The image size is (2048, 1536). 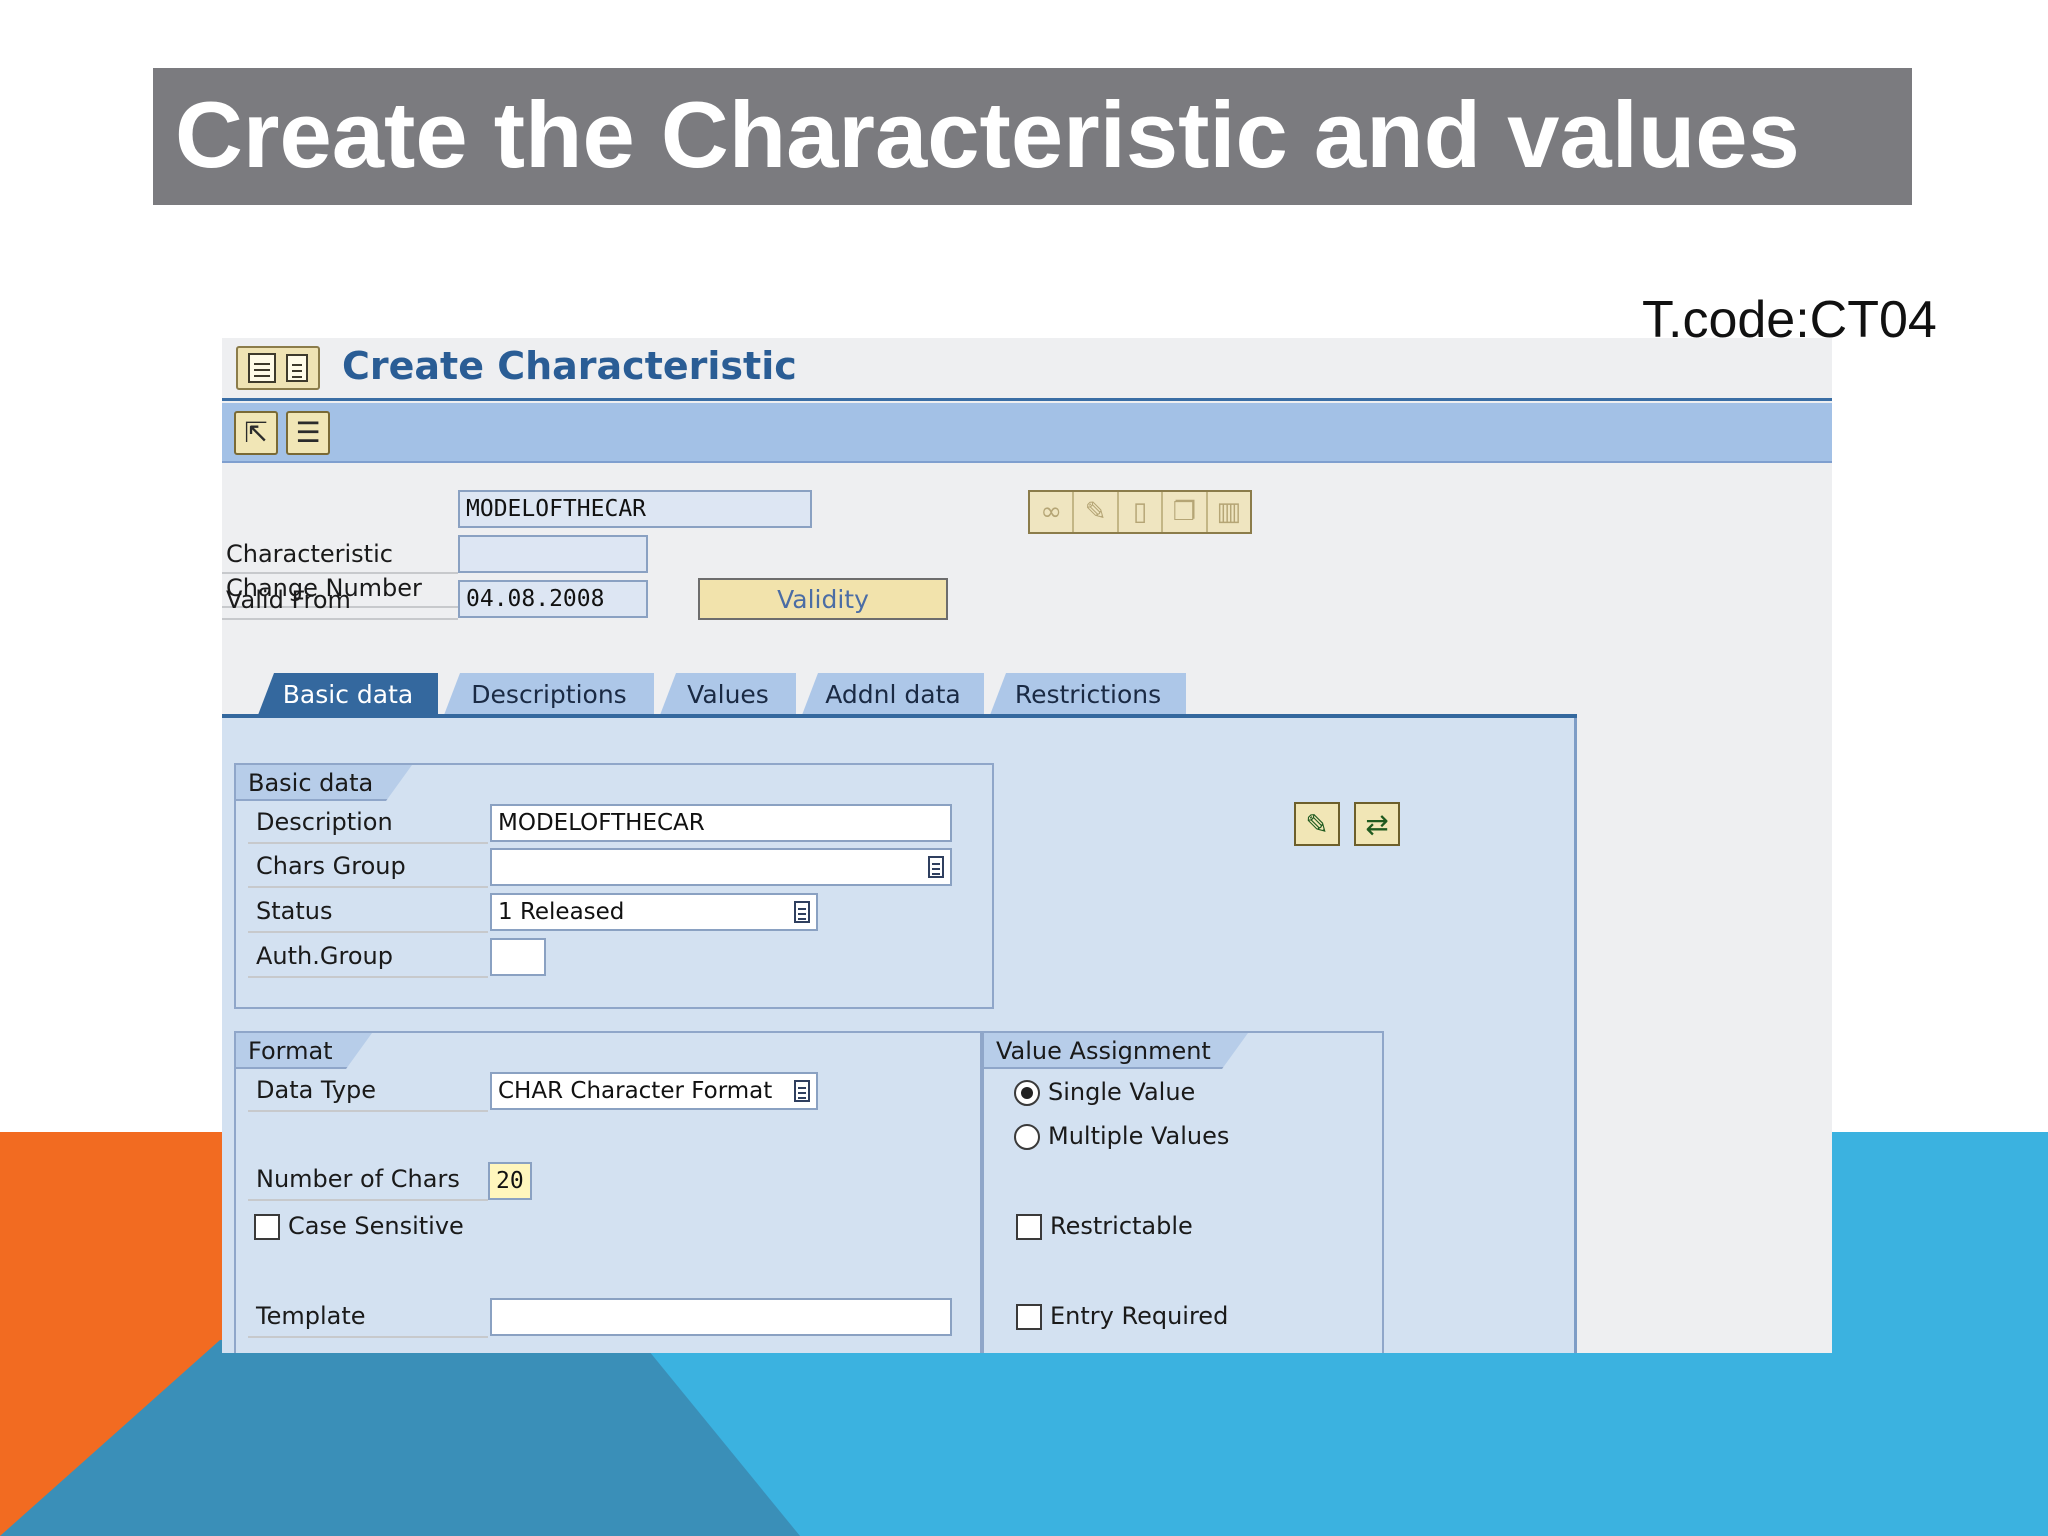 I want to click on single-value-radio, so click(x=1027, y=1093).